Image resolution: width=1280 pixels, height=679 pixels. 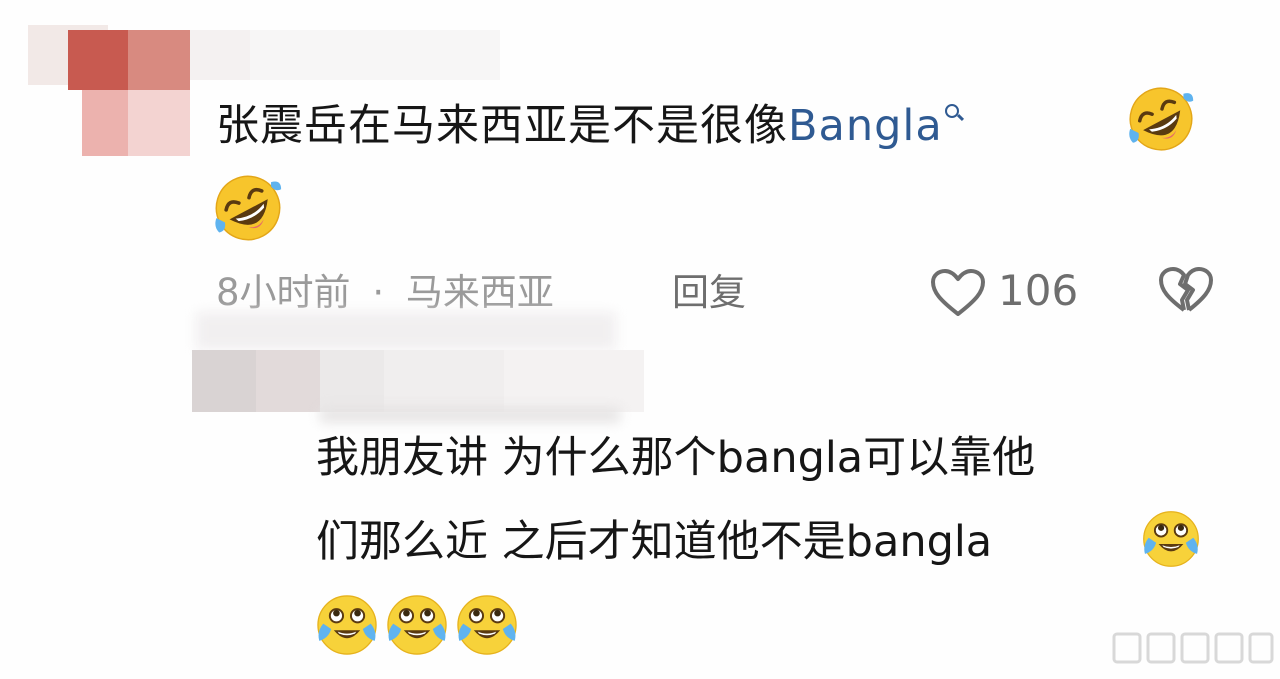 What do you see at coordinates (1038, 290) in the screenshot?
I see `like-count: 106` at bounding box center [1038, 290].